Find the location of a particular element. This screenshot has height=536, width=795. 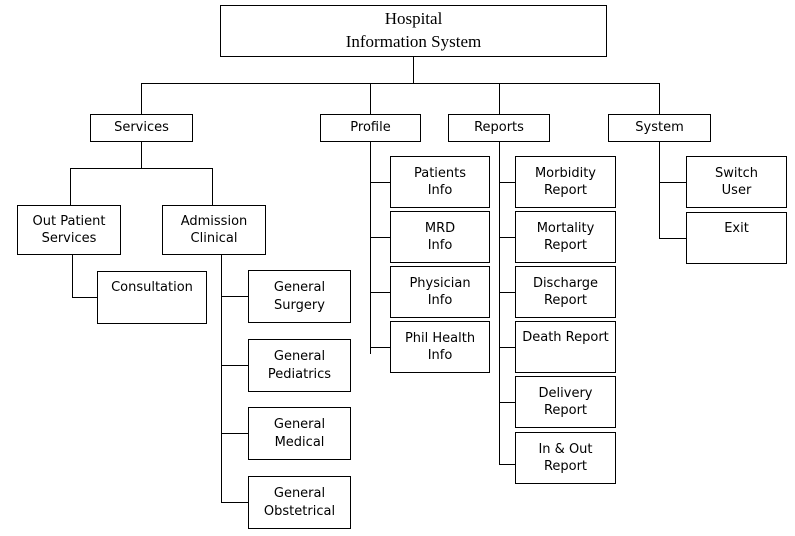

node-system: System is located at coordinates (659, 128).